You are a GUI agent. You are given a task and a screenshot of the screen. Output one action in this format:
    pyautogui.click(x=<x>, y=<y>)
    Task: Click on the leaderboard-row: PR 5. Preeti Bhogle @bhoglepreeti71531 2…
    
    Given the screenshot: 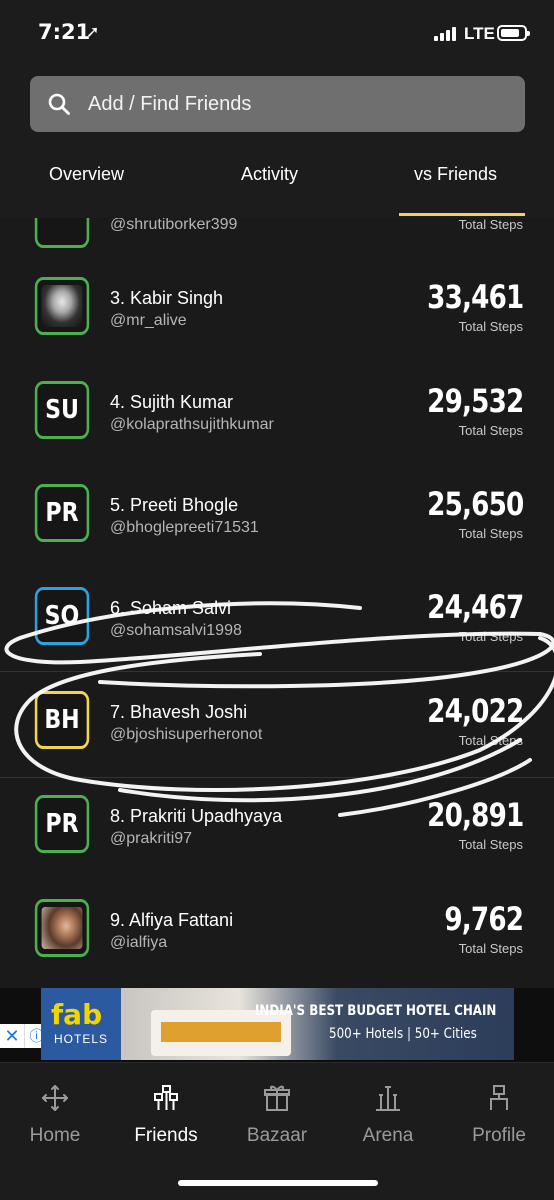 What is the action you would take?
    pyautogui.click(x=277, y=519)
    